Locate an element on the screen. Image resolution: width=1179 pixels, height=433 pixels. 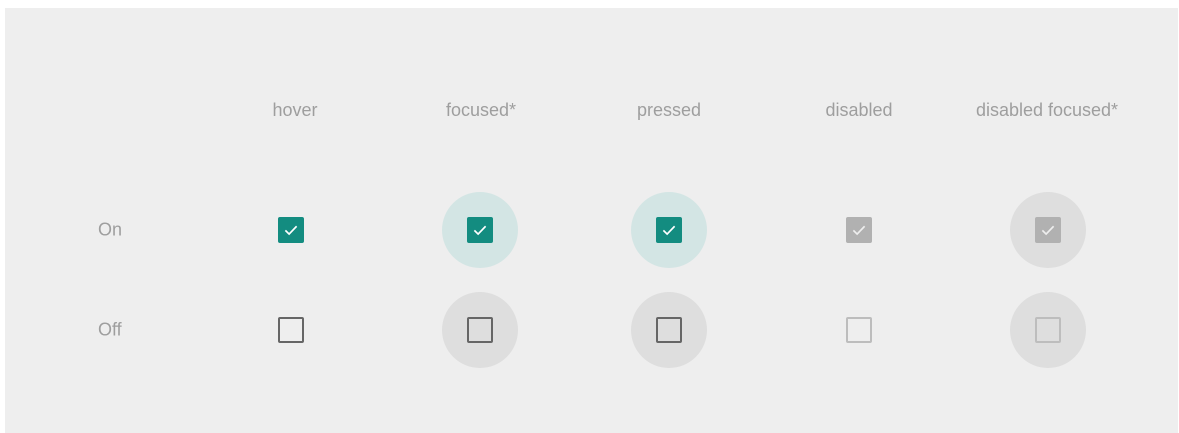
checkbox-off-focused is located at coordinates (480, 330).